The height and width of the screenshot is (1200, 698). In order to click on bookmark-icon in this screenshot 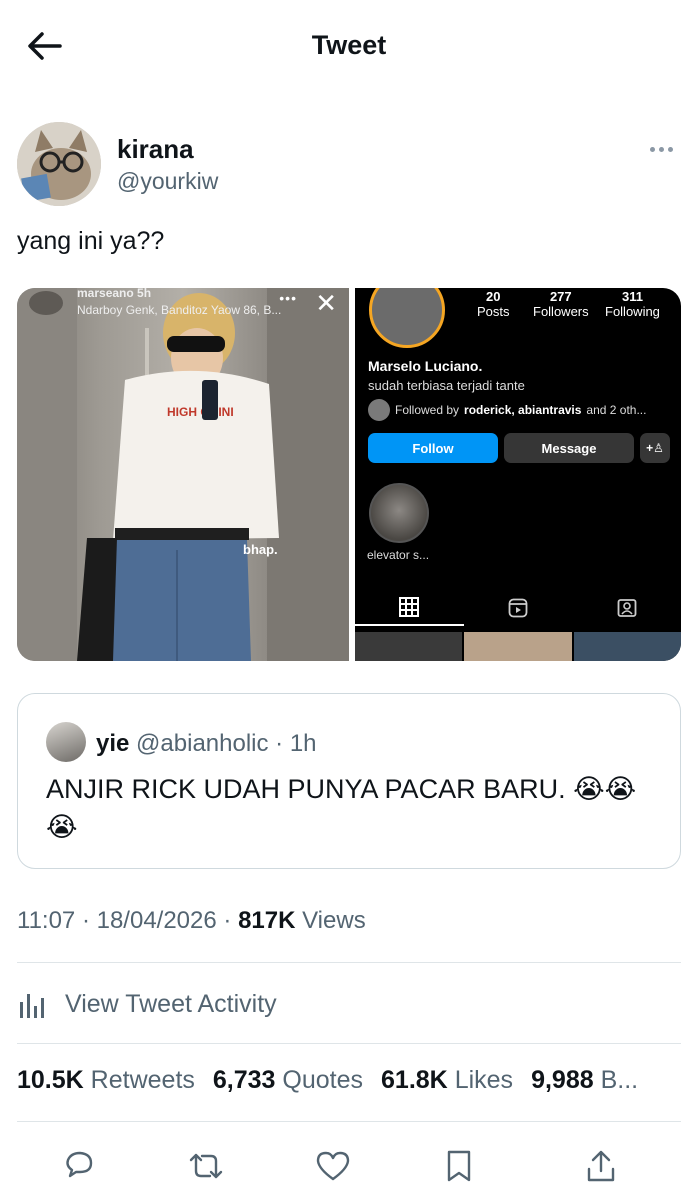, I will do `click(459, 1166)`.